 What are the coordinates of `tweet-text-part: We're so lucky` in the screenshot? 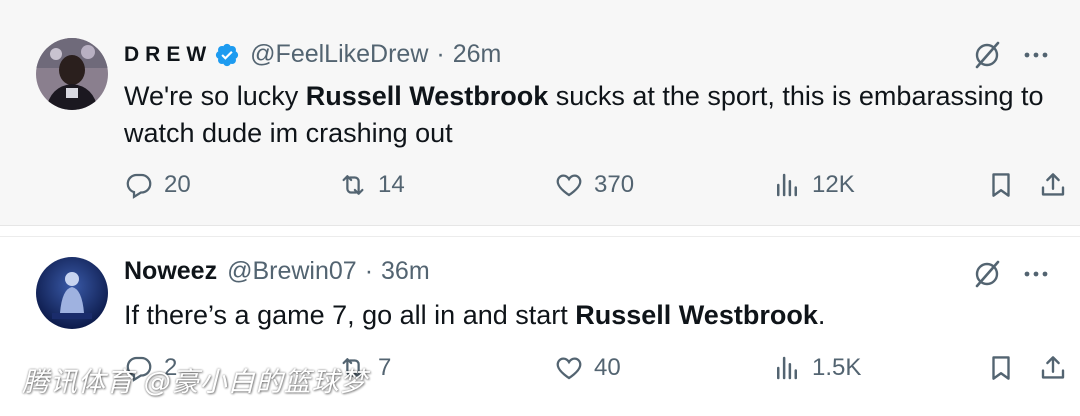 It's located at (215, 96).